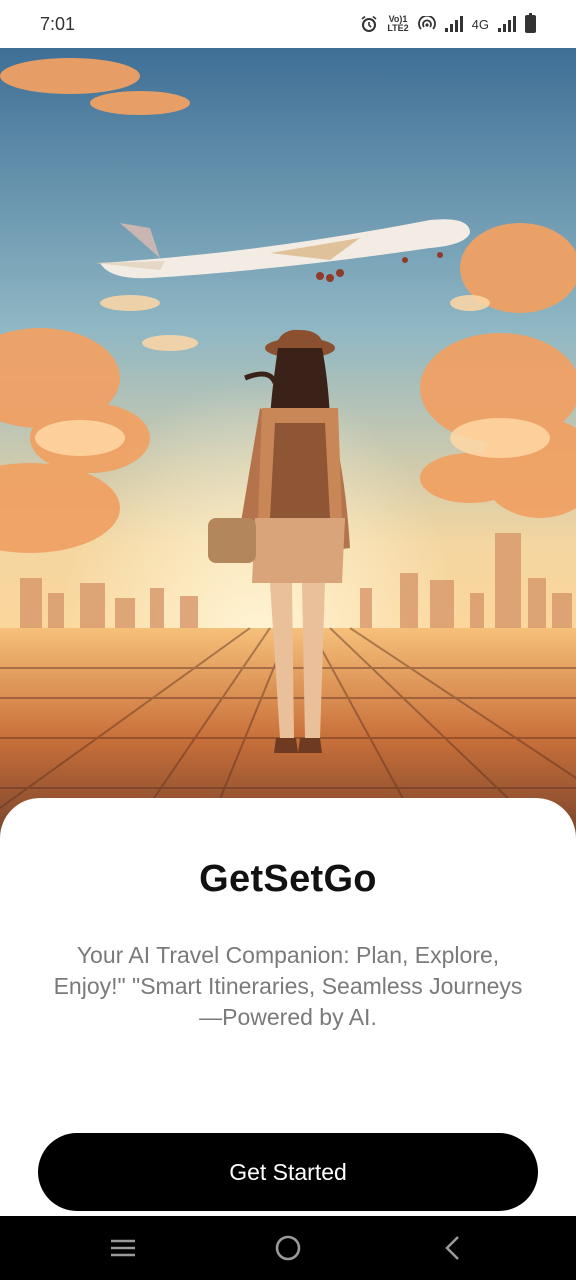 The image size is (576, 1280). I want to click on status-bar: 7:01 Vo)1 LTE2 4G, so click(288, 24).